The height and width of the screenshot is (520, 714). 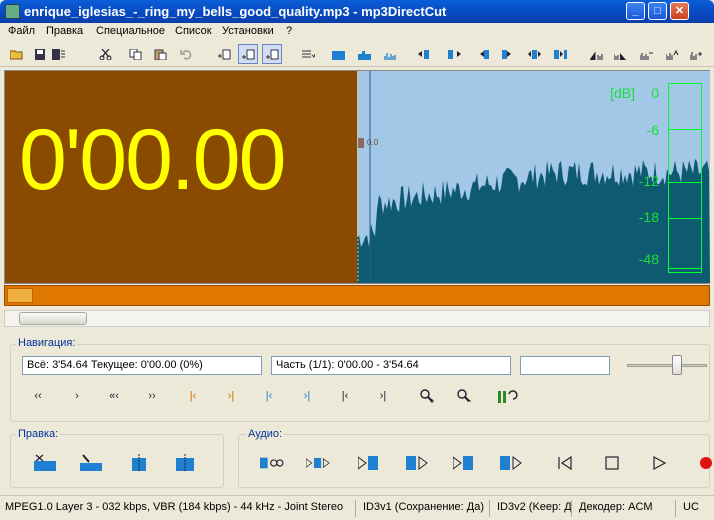 I want to click on toolbar, so click(x=357, y=54).